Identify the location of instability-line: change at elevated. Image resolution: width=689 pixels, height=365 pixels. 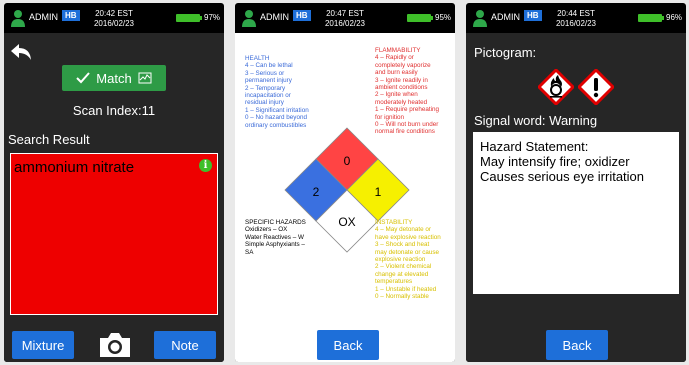
(402, 274).